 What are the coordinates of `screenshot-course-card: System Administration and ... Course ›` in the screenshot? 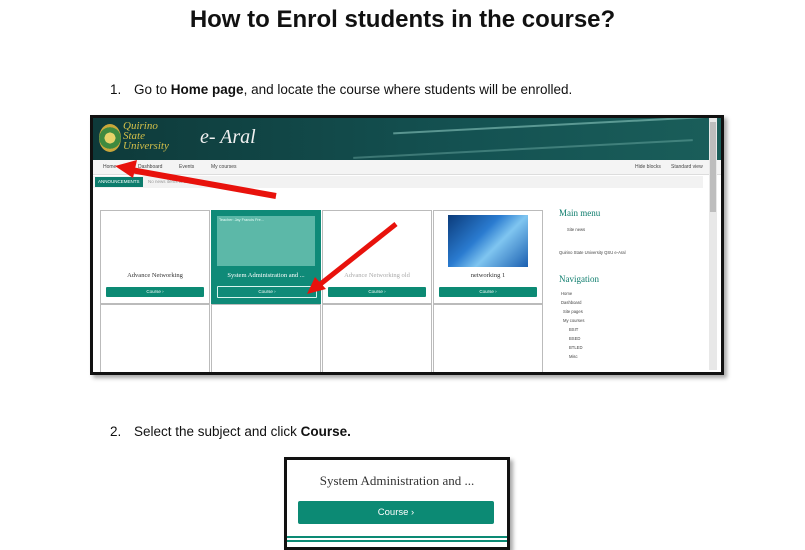 It's located at (397, 503).